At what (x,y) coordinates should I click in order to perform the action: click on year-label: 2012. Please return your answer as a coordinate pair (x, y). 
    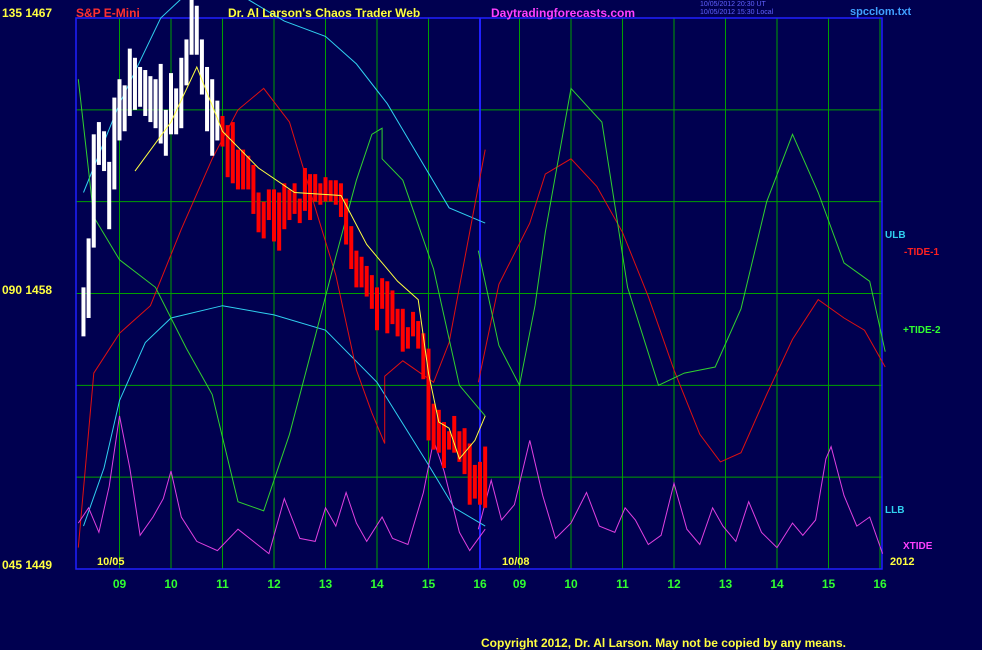
    Looking at the image, I should click on (902, 562).